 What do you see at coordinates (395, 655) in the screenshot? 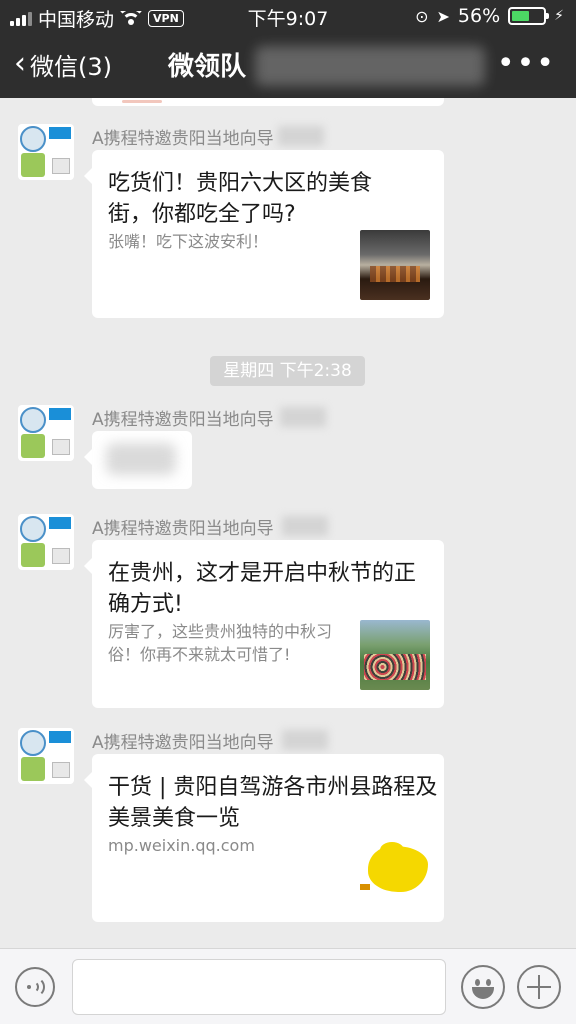
I see `festival-crowd-thumbnail` at bounding box center [395, 655].